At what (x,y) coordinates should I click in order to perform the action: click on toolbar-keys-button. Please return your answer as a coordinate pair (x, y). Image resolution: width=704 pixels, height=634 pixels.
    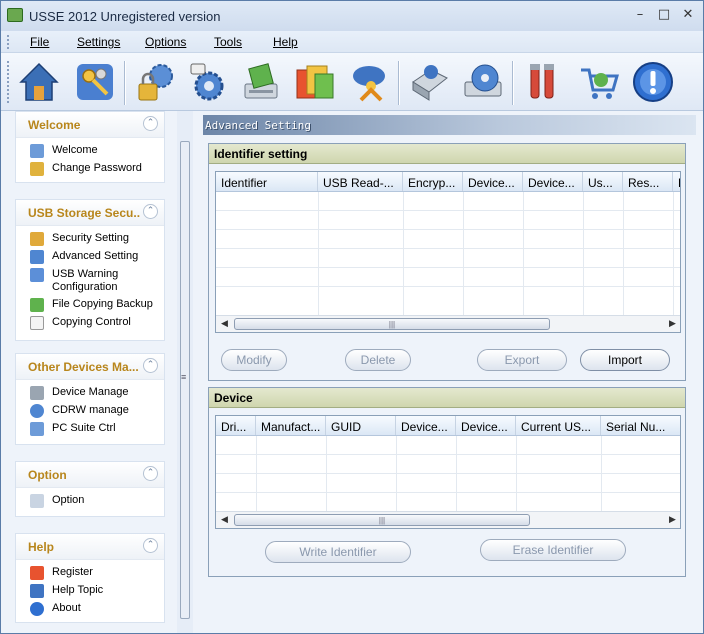
    Looking at the image, I should click on (95, 82).